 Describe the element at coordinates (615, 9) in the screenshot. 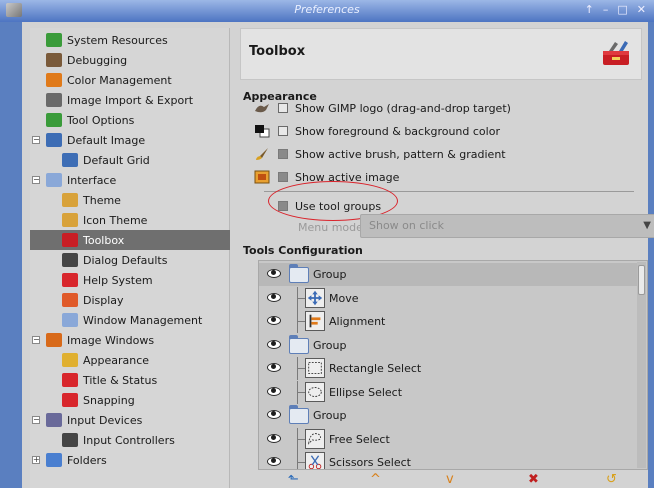

I see `window-controls: ↑ – □ ✕` at that location.